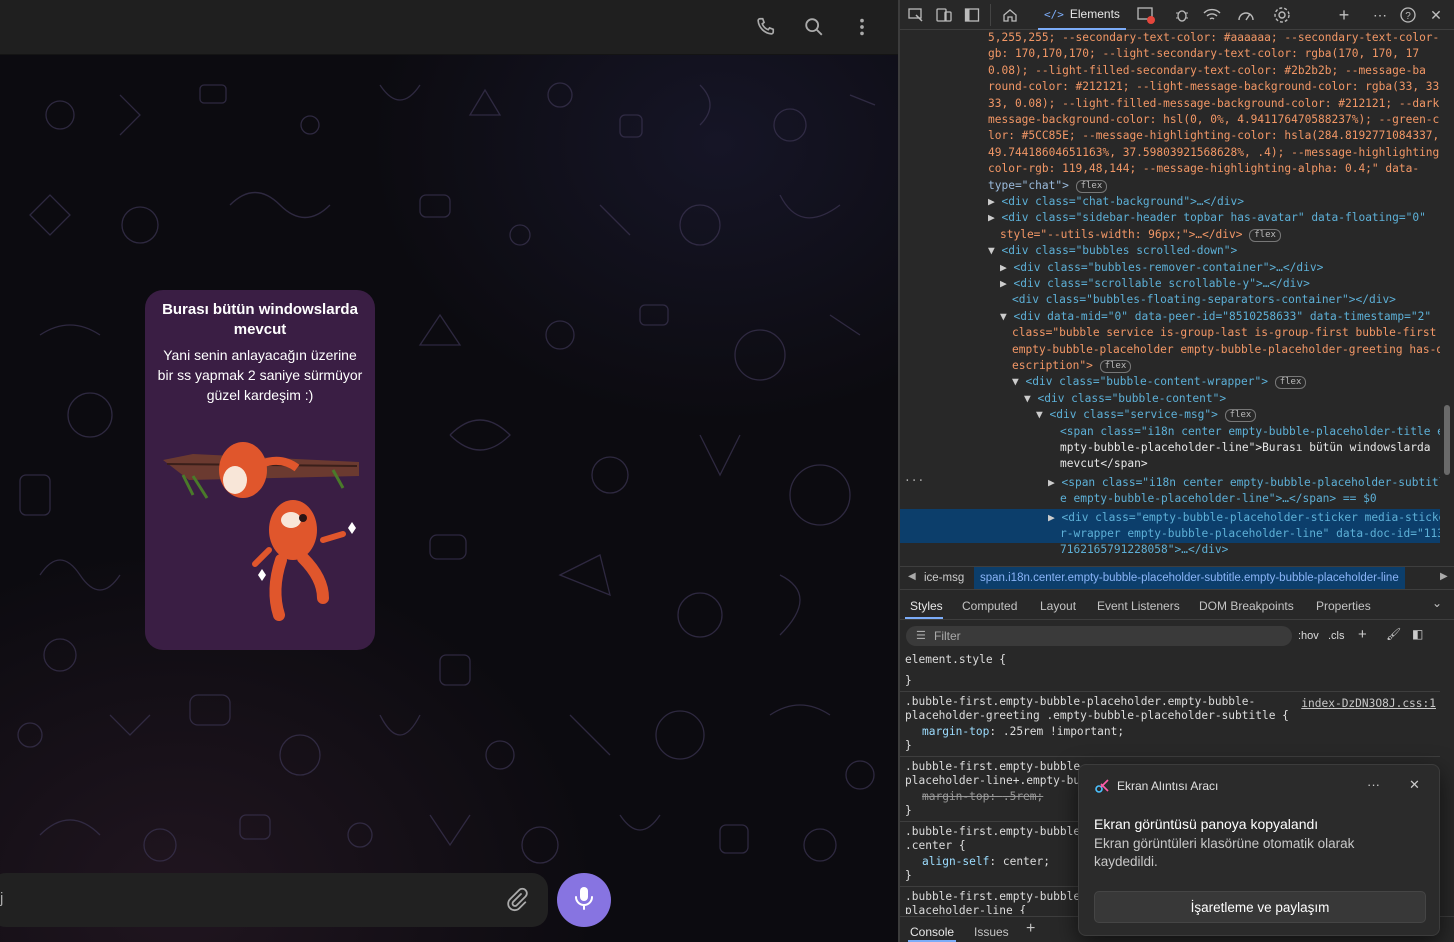 This screenshot has height=942, width=1454. I want to click on tab-event-listeners: Event Listeners, so click(1138, 606).